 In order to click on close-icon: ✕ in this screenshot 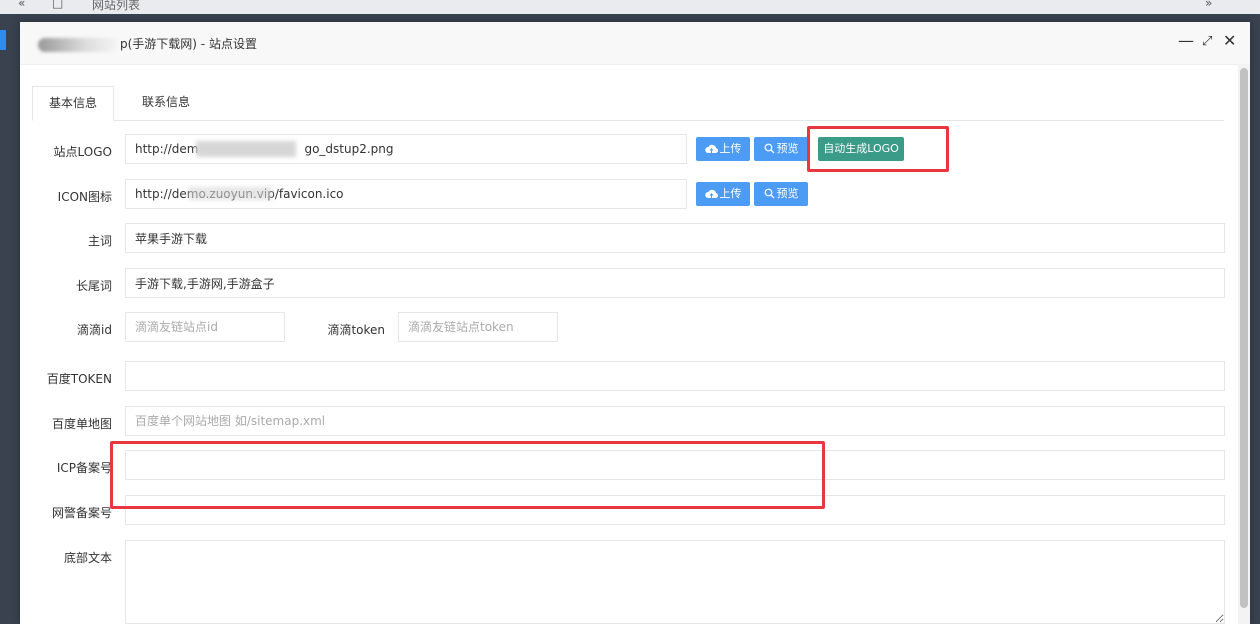, I will do `click(1229, 40)`.